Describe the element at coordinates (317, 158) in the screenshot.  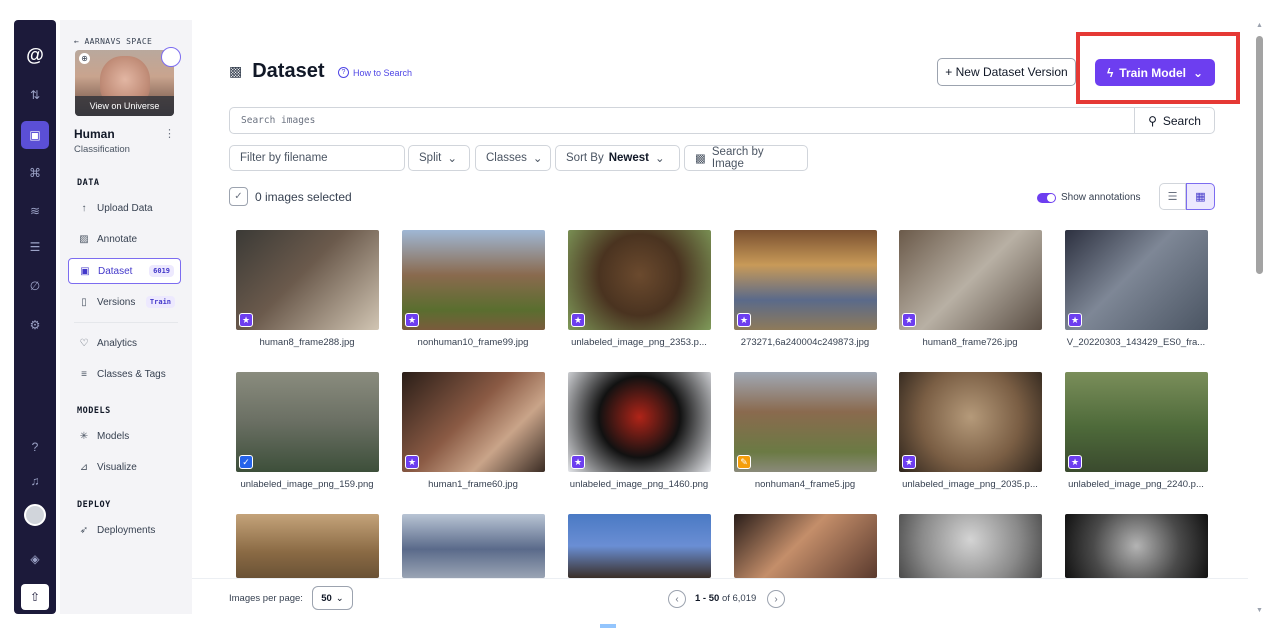
I see `filename-filter-input: Filter by filename` at that location.